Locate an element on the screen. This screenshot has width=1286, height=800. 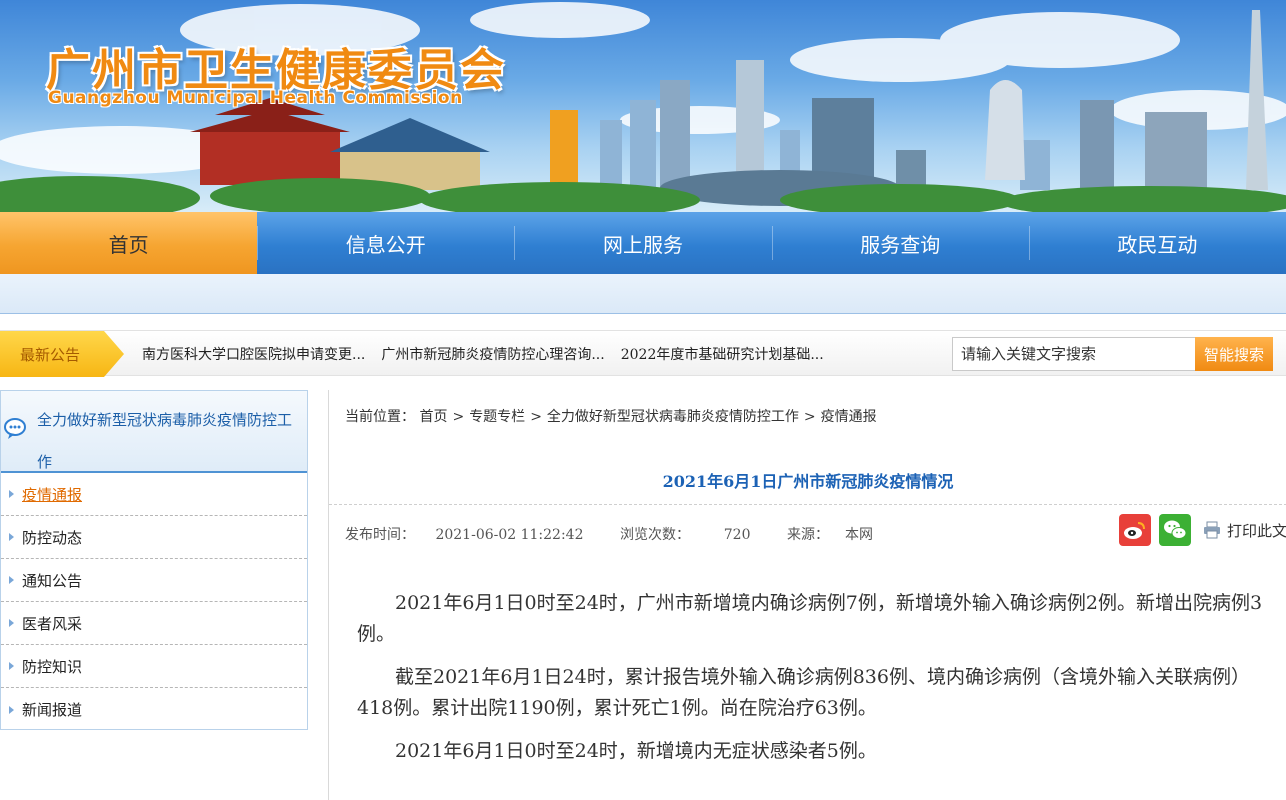
nav-info-disclosure: 信息公开 is located at coordinates (385, 243).